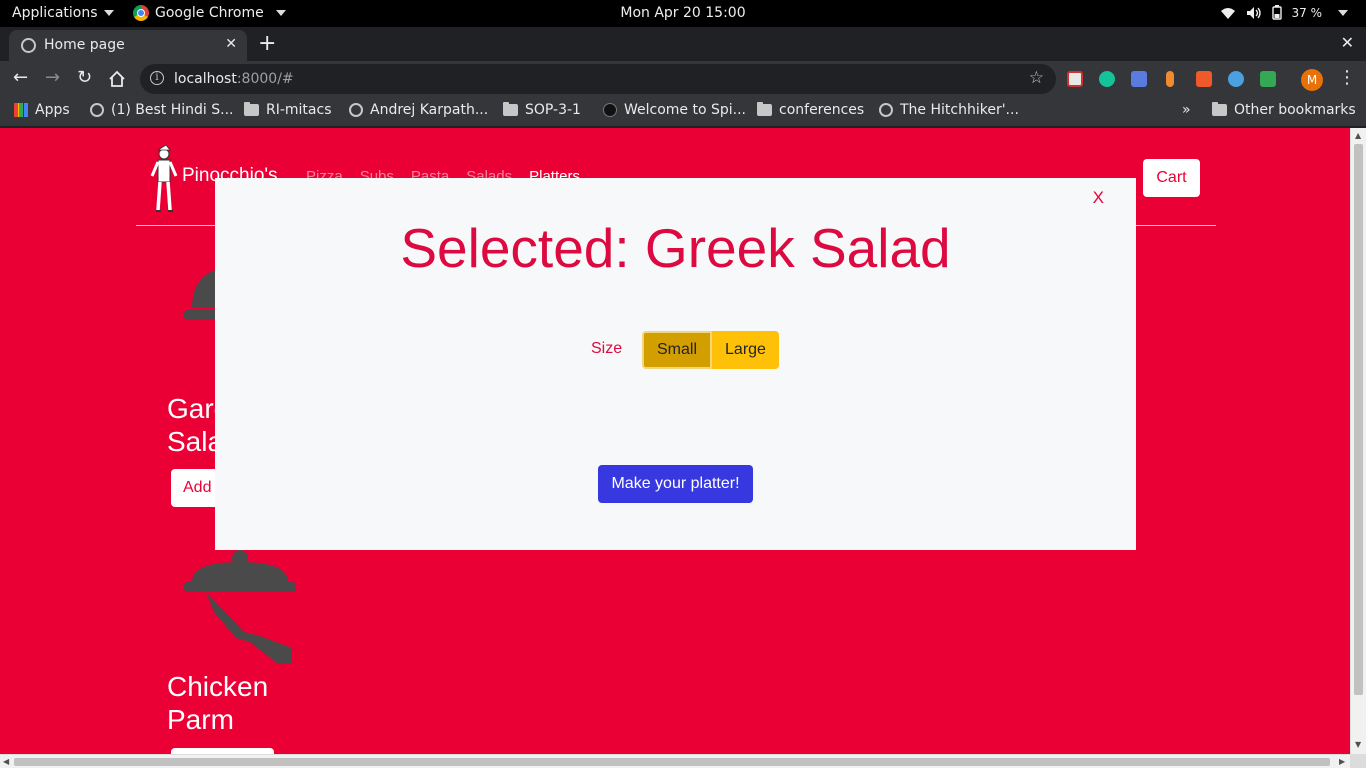  What do you see at coordinates (1284, 12) in the screenshot?
I see `system-tray: 37 %` at bounding box center [1284, 12].